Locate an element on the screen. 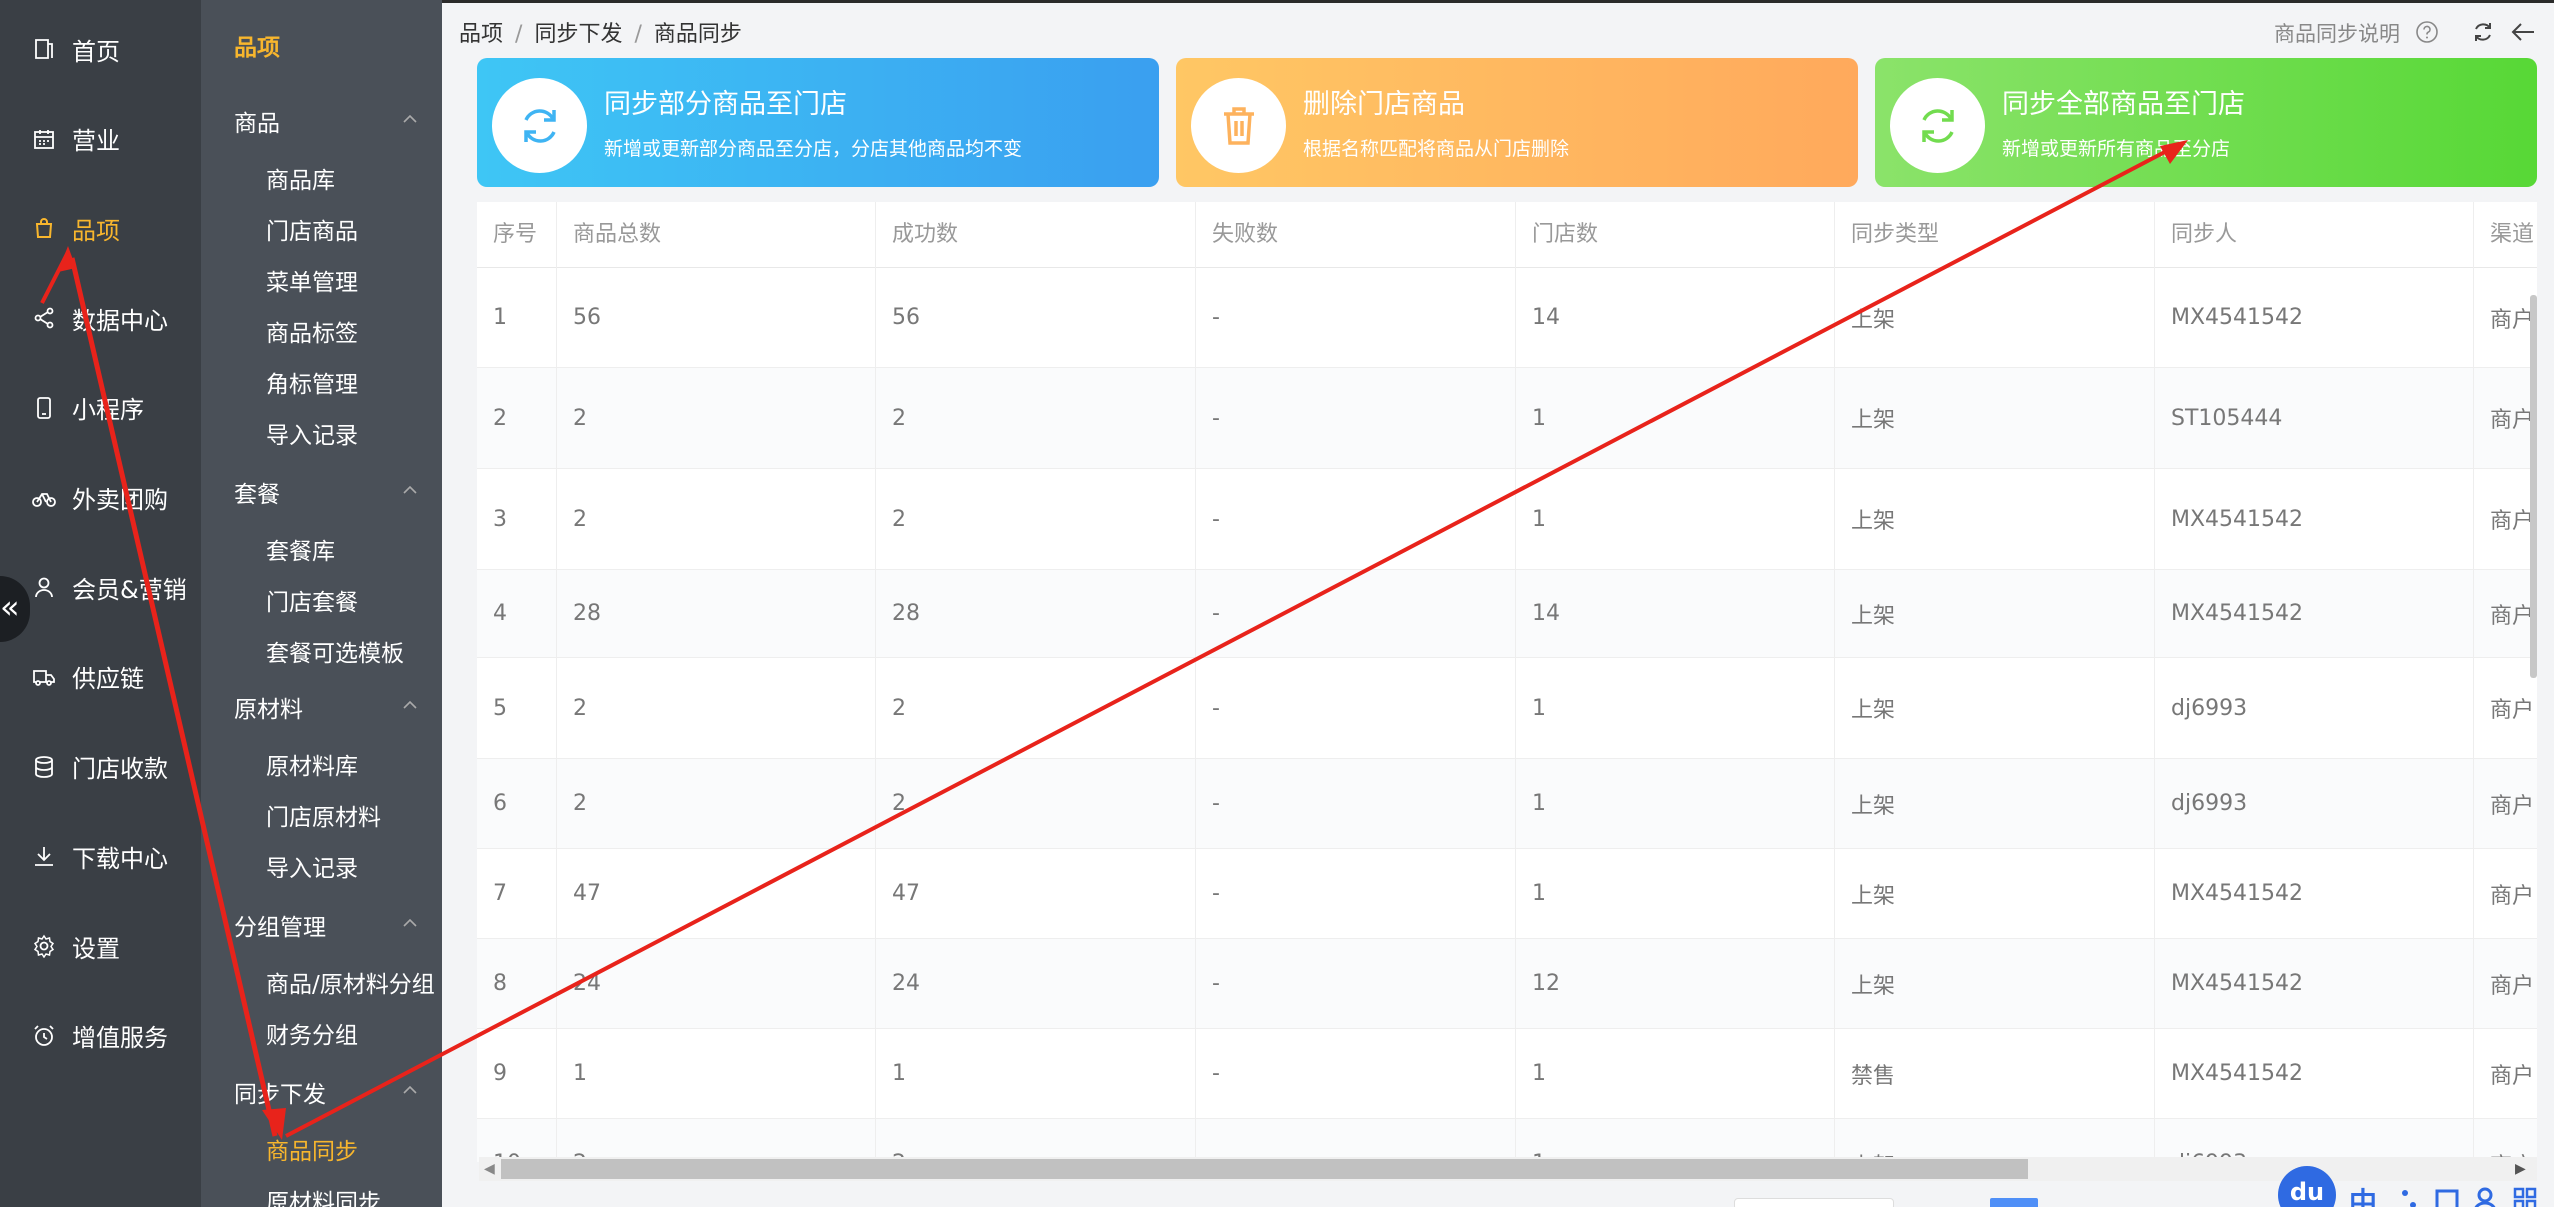 This screenshot has width=2554, height=1207. database-icon is located at coordinates (44, 766).